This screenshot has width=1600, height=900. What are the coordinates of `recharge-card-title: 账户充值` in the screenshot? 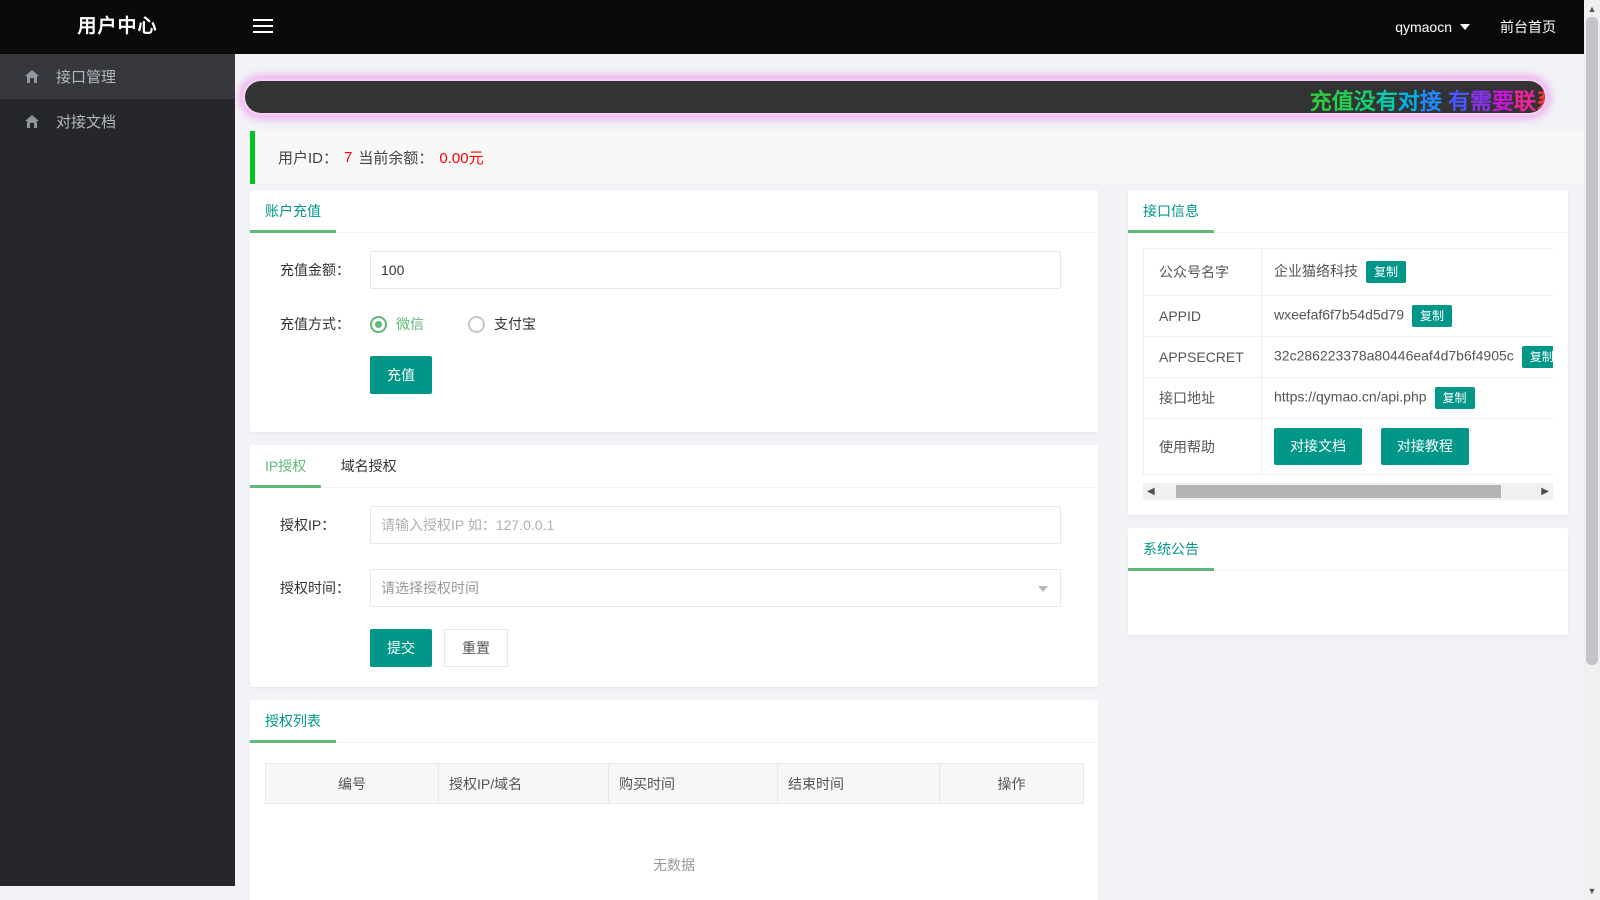 It's located at (293, 211).